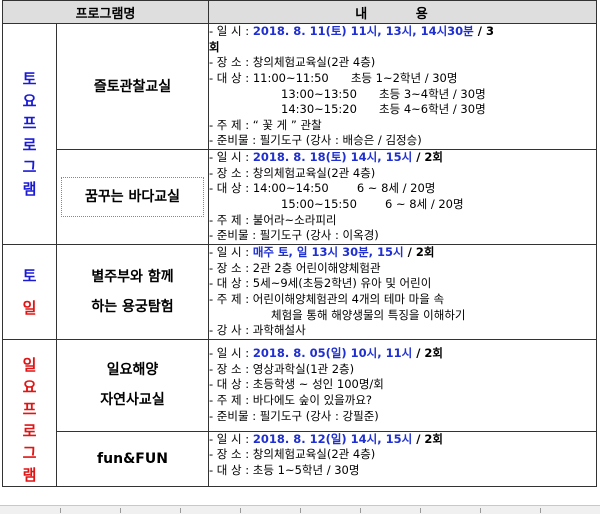 The image size is (600, 514). I want to click on header-row: 프로그램명 내 용, so click(299, 12).